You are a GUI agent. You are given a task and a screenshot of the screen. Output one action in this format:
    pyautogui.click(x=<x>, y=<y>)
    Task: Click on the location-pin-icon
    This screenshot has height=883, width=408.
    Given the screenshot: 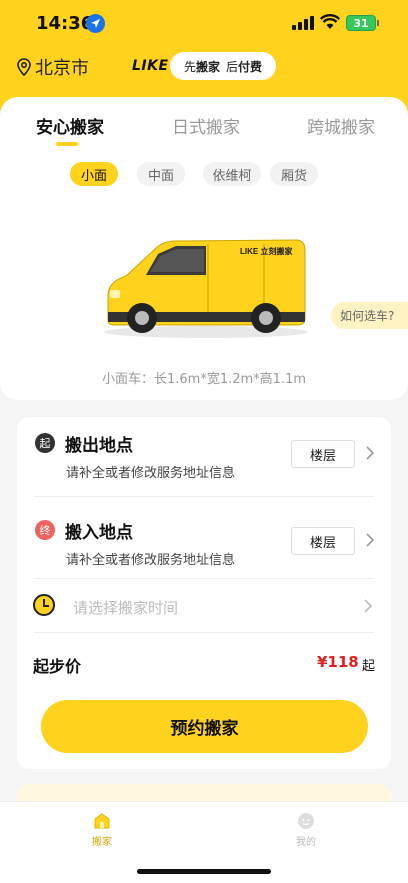 What is the action you would take?
    pyautogui.click(x=24, y=67)
    